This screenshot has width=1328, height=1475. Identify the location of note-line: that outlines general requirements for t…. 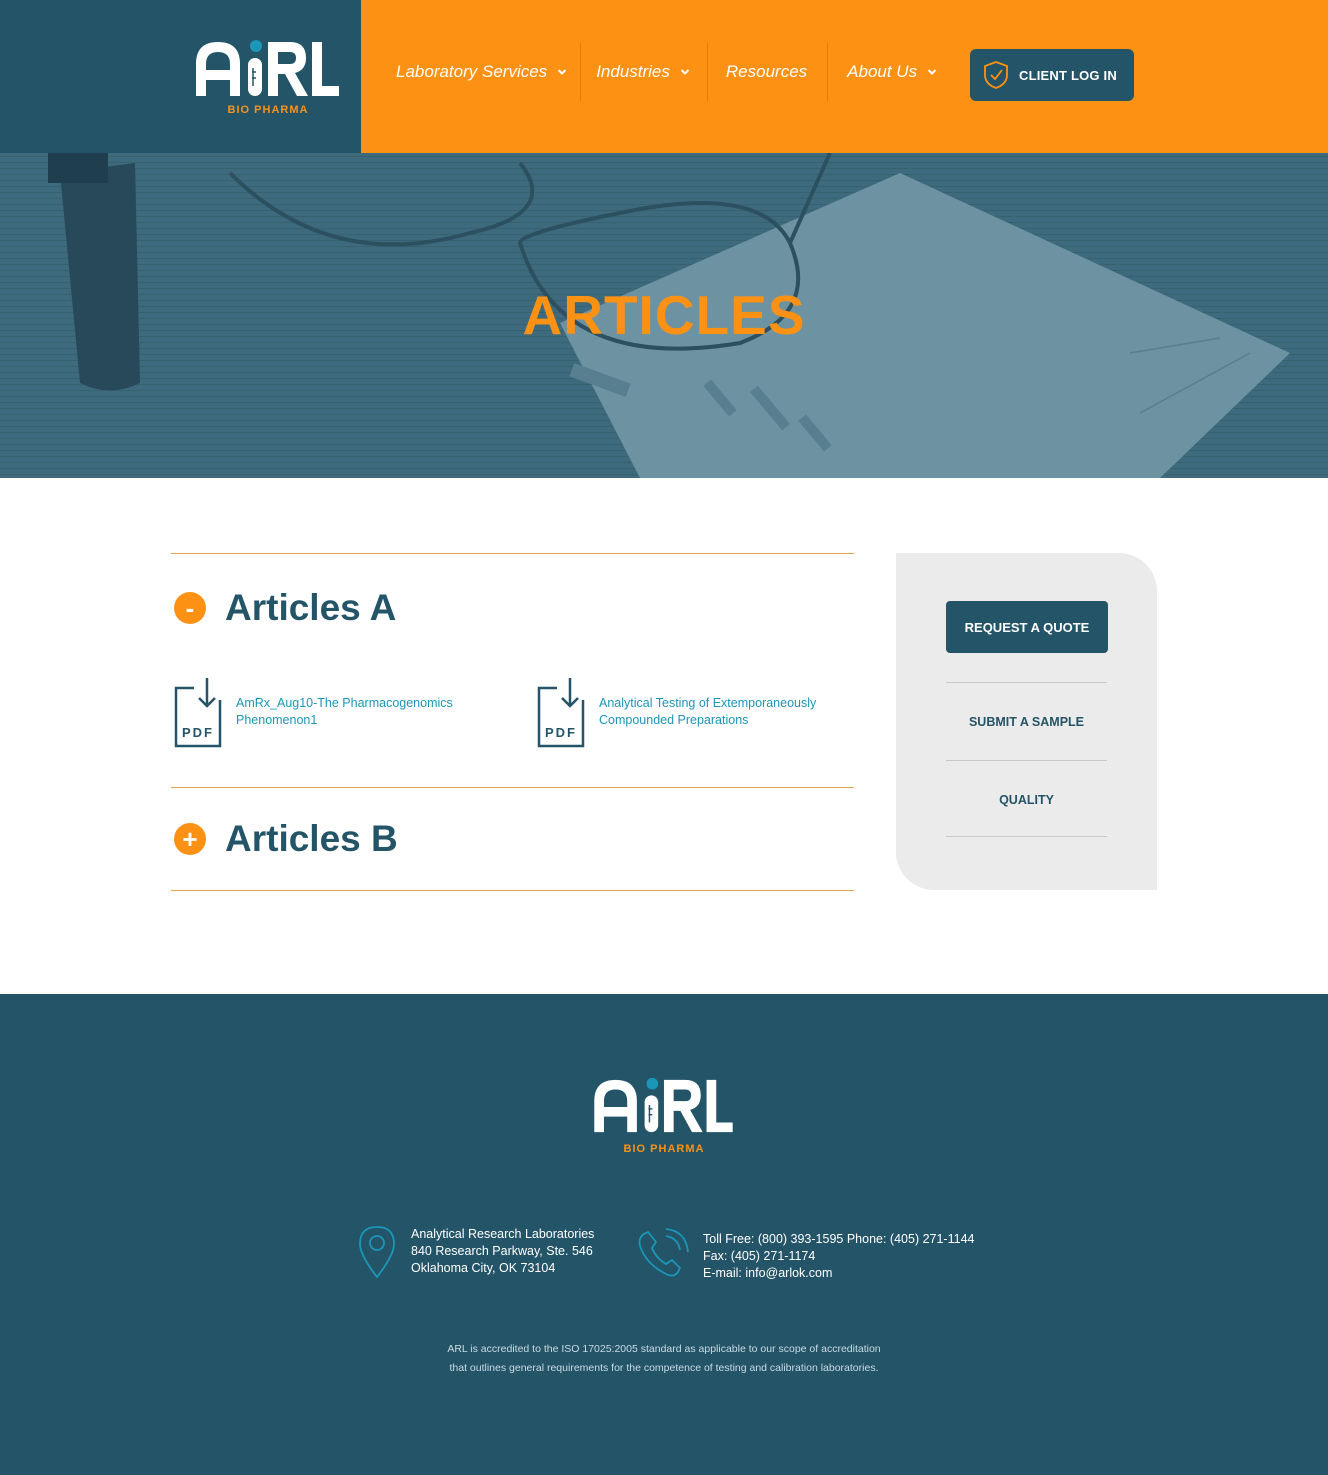
(664, 1368).